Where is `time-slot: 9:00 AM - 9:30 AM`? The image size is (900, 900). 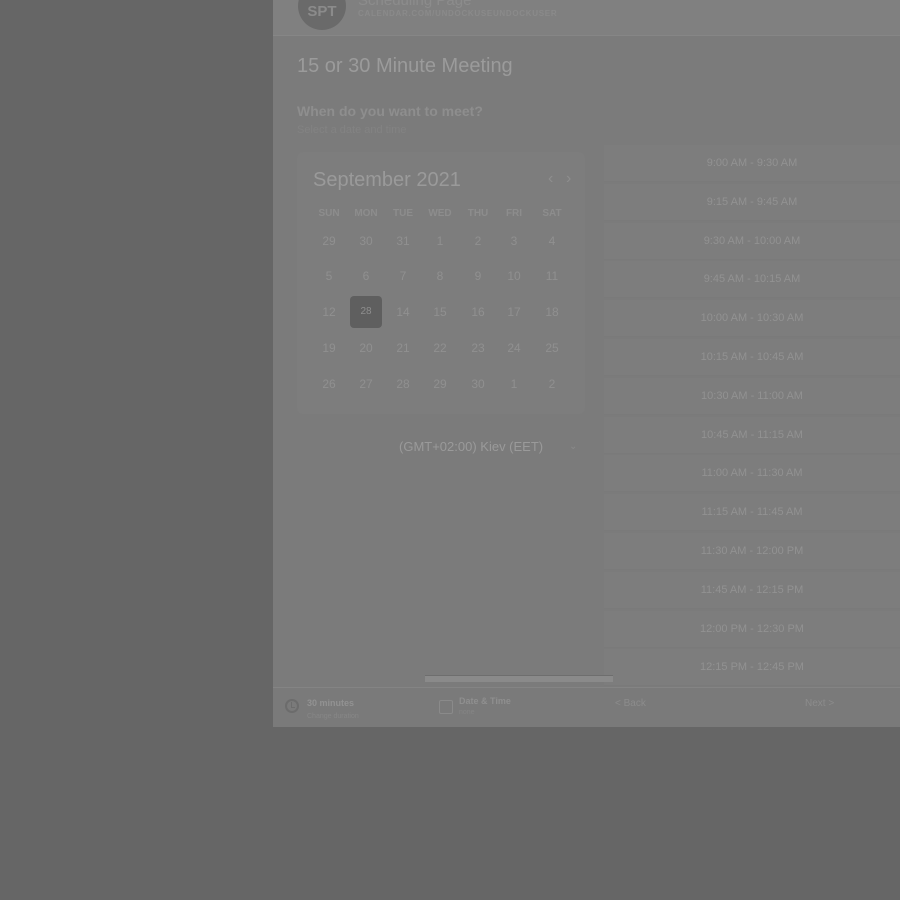
time-slot: 9:00 AM - 9:30 AM is located at coordinates (752, 163).